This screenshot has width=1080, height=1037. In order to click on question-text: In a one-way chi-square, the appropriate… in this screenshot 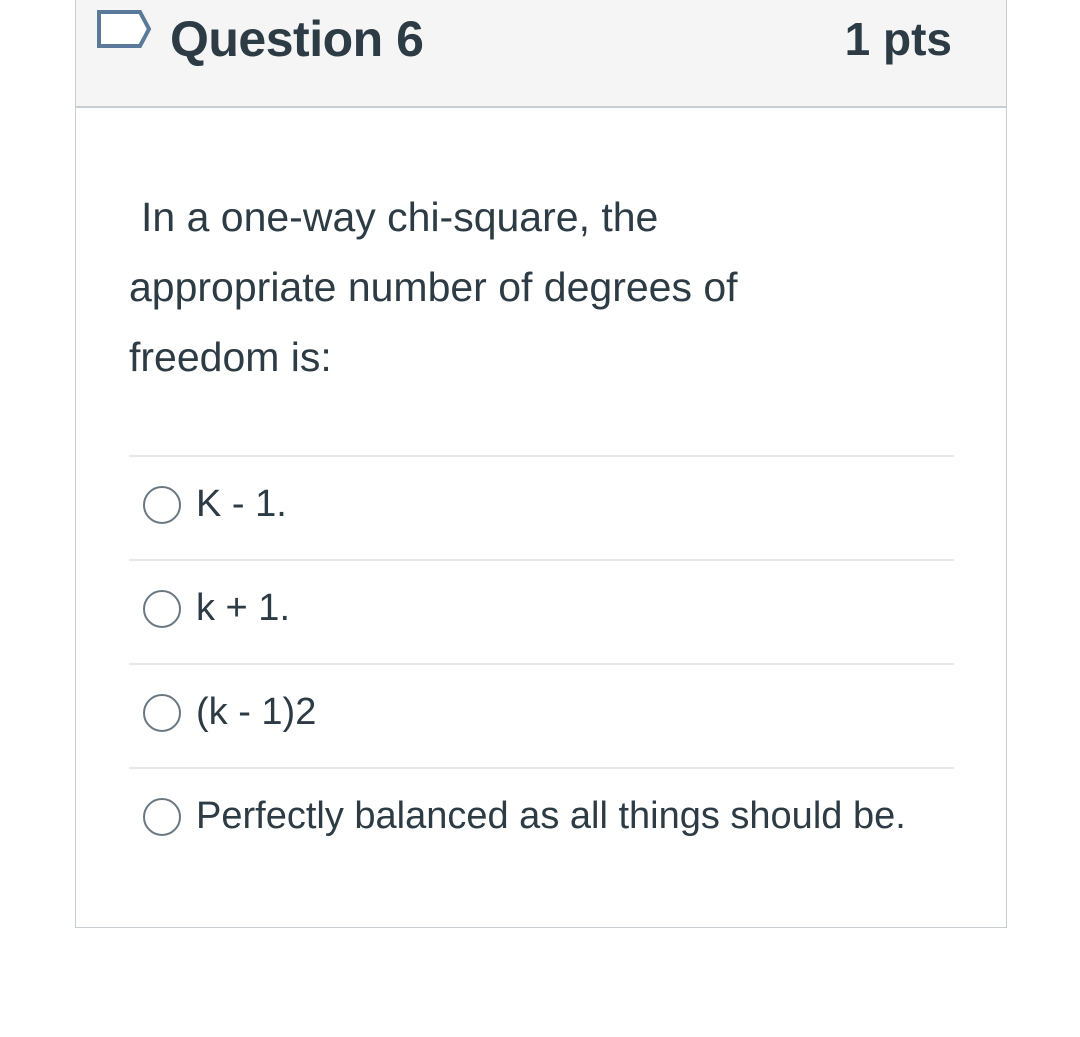, I will do `click(489, 287)`.